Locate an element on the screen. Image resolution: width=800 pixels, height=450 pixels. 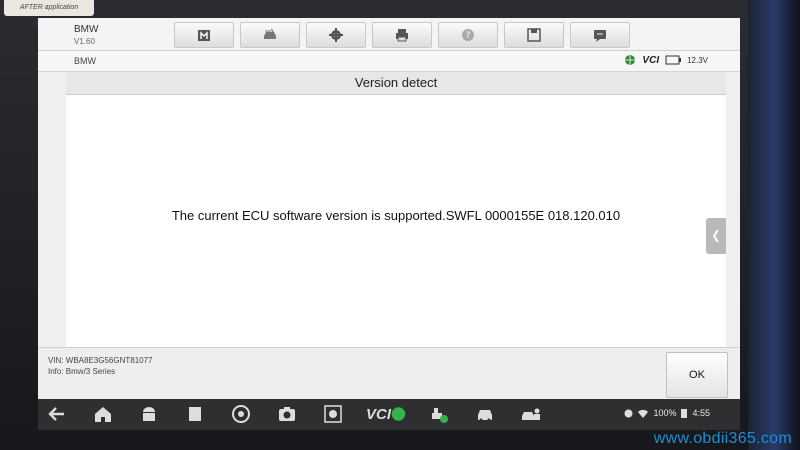
brightness-button is located at coordinates (333, 414).